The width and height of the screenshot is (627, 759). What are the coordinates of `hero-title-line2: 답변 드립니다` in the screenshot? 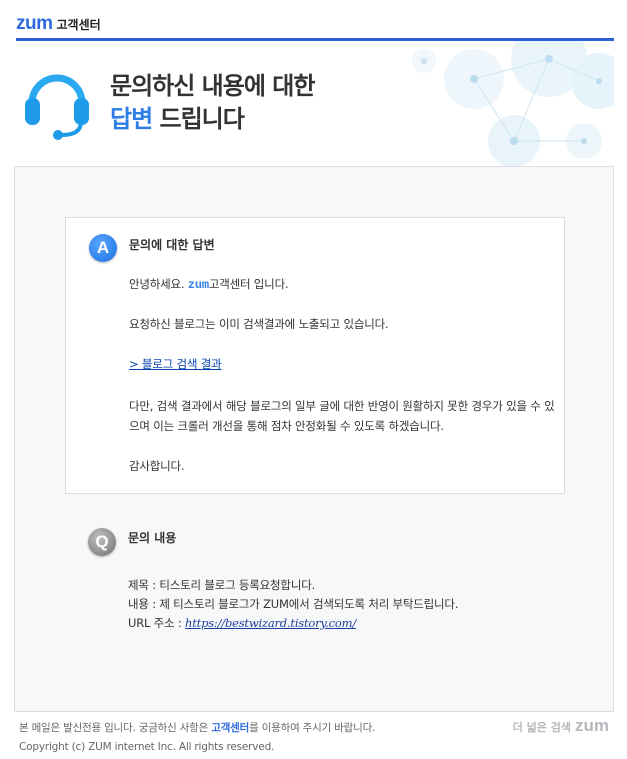 It's located at (212, 119).